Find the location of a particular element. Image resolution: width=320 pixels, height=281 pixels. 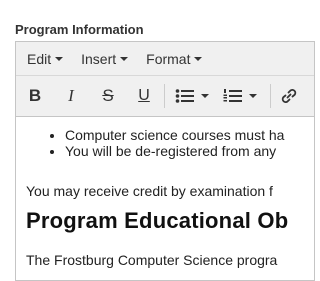

numbered-list-button is located at coordinates (240, 96).